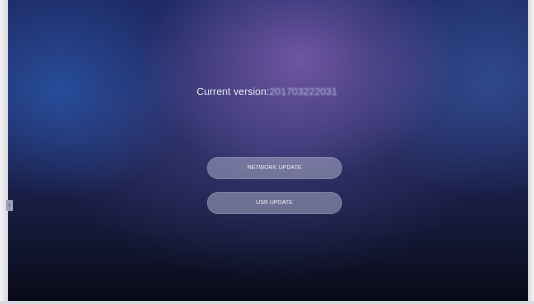 This screenshot has width=534, height=304. I want to click on chevron-right-icon: ›, so click(9, 205).